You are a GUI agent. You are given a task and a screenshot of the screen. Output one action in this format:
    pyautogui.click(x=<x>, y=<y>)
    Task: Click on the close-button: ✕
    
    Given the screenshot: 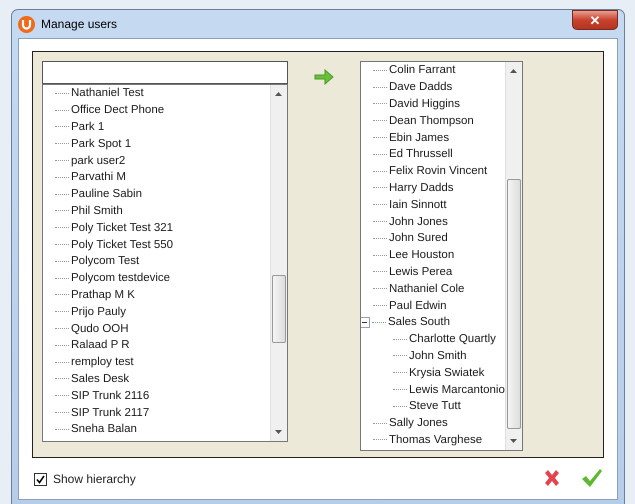 What is the action you would take?
    pyautogui.click(x=595, y=20)
    